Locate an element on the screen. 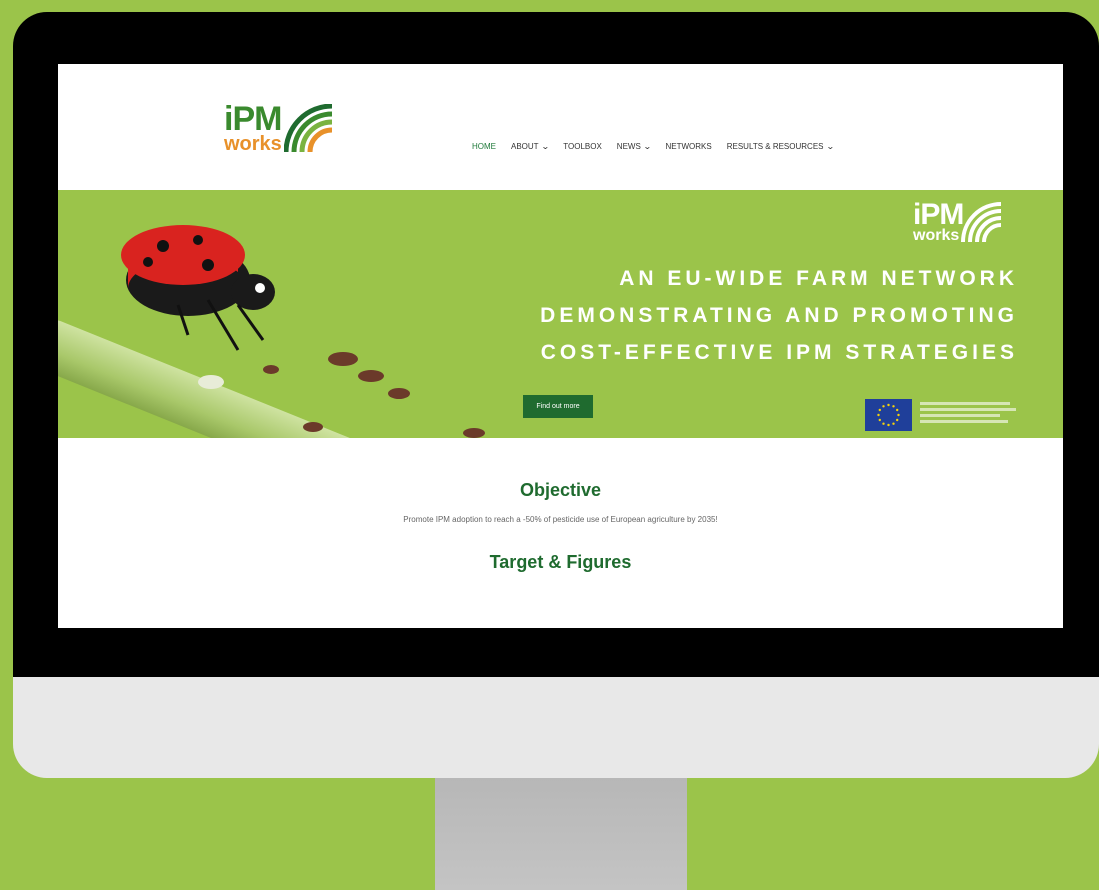 This screenshot has height=890, width=1099. eu-funding-notice is located at coordinates (968, 414).